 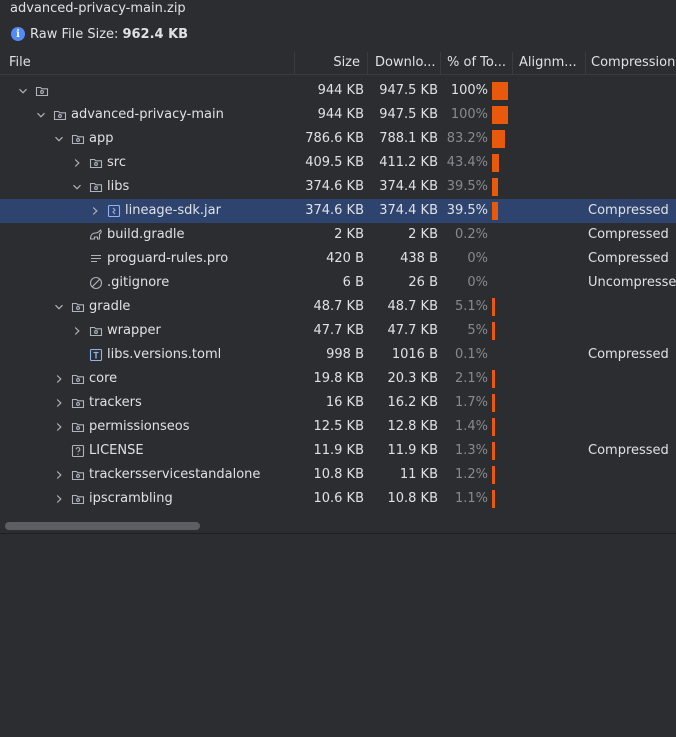 What do you see at coordinates (471, 474) in the screenshot?
I see `percent-cell: 1.2%` at bounding box center [471, 474].